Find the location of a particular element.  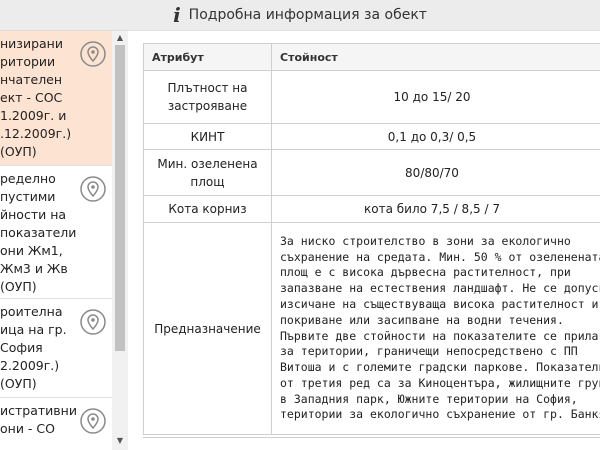

value-cell: 80/80/70 is located at coordinates (435, 172).